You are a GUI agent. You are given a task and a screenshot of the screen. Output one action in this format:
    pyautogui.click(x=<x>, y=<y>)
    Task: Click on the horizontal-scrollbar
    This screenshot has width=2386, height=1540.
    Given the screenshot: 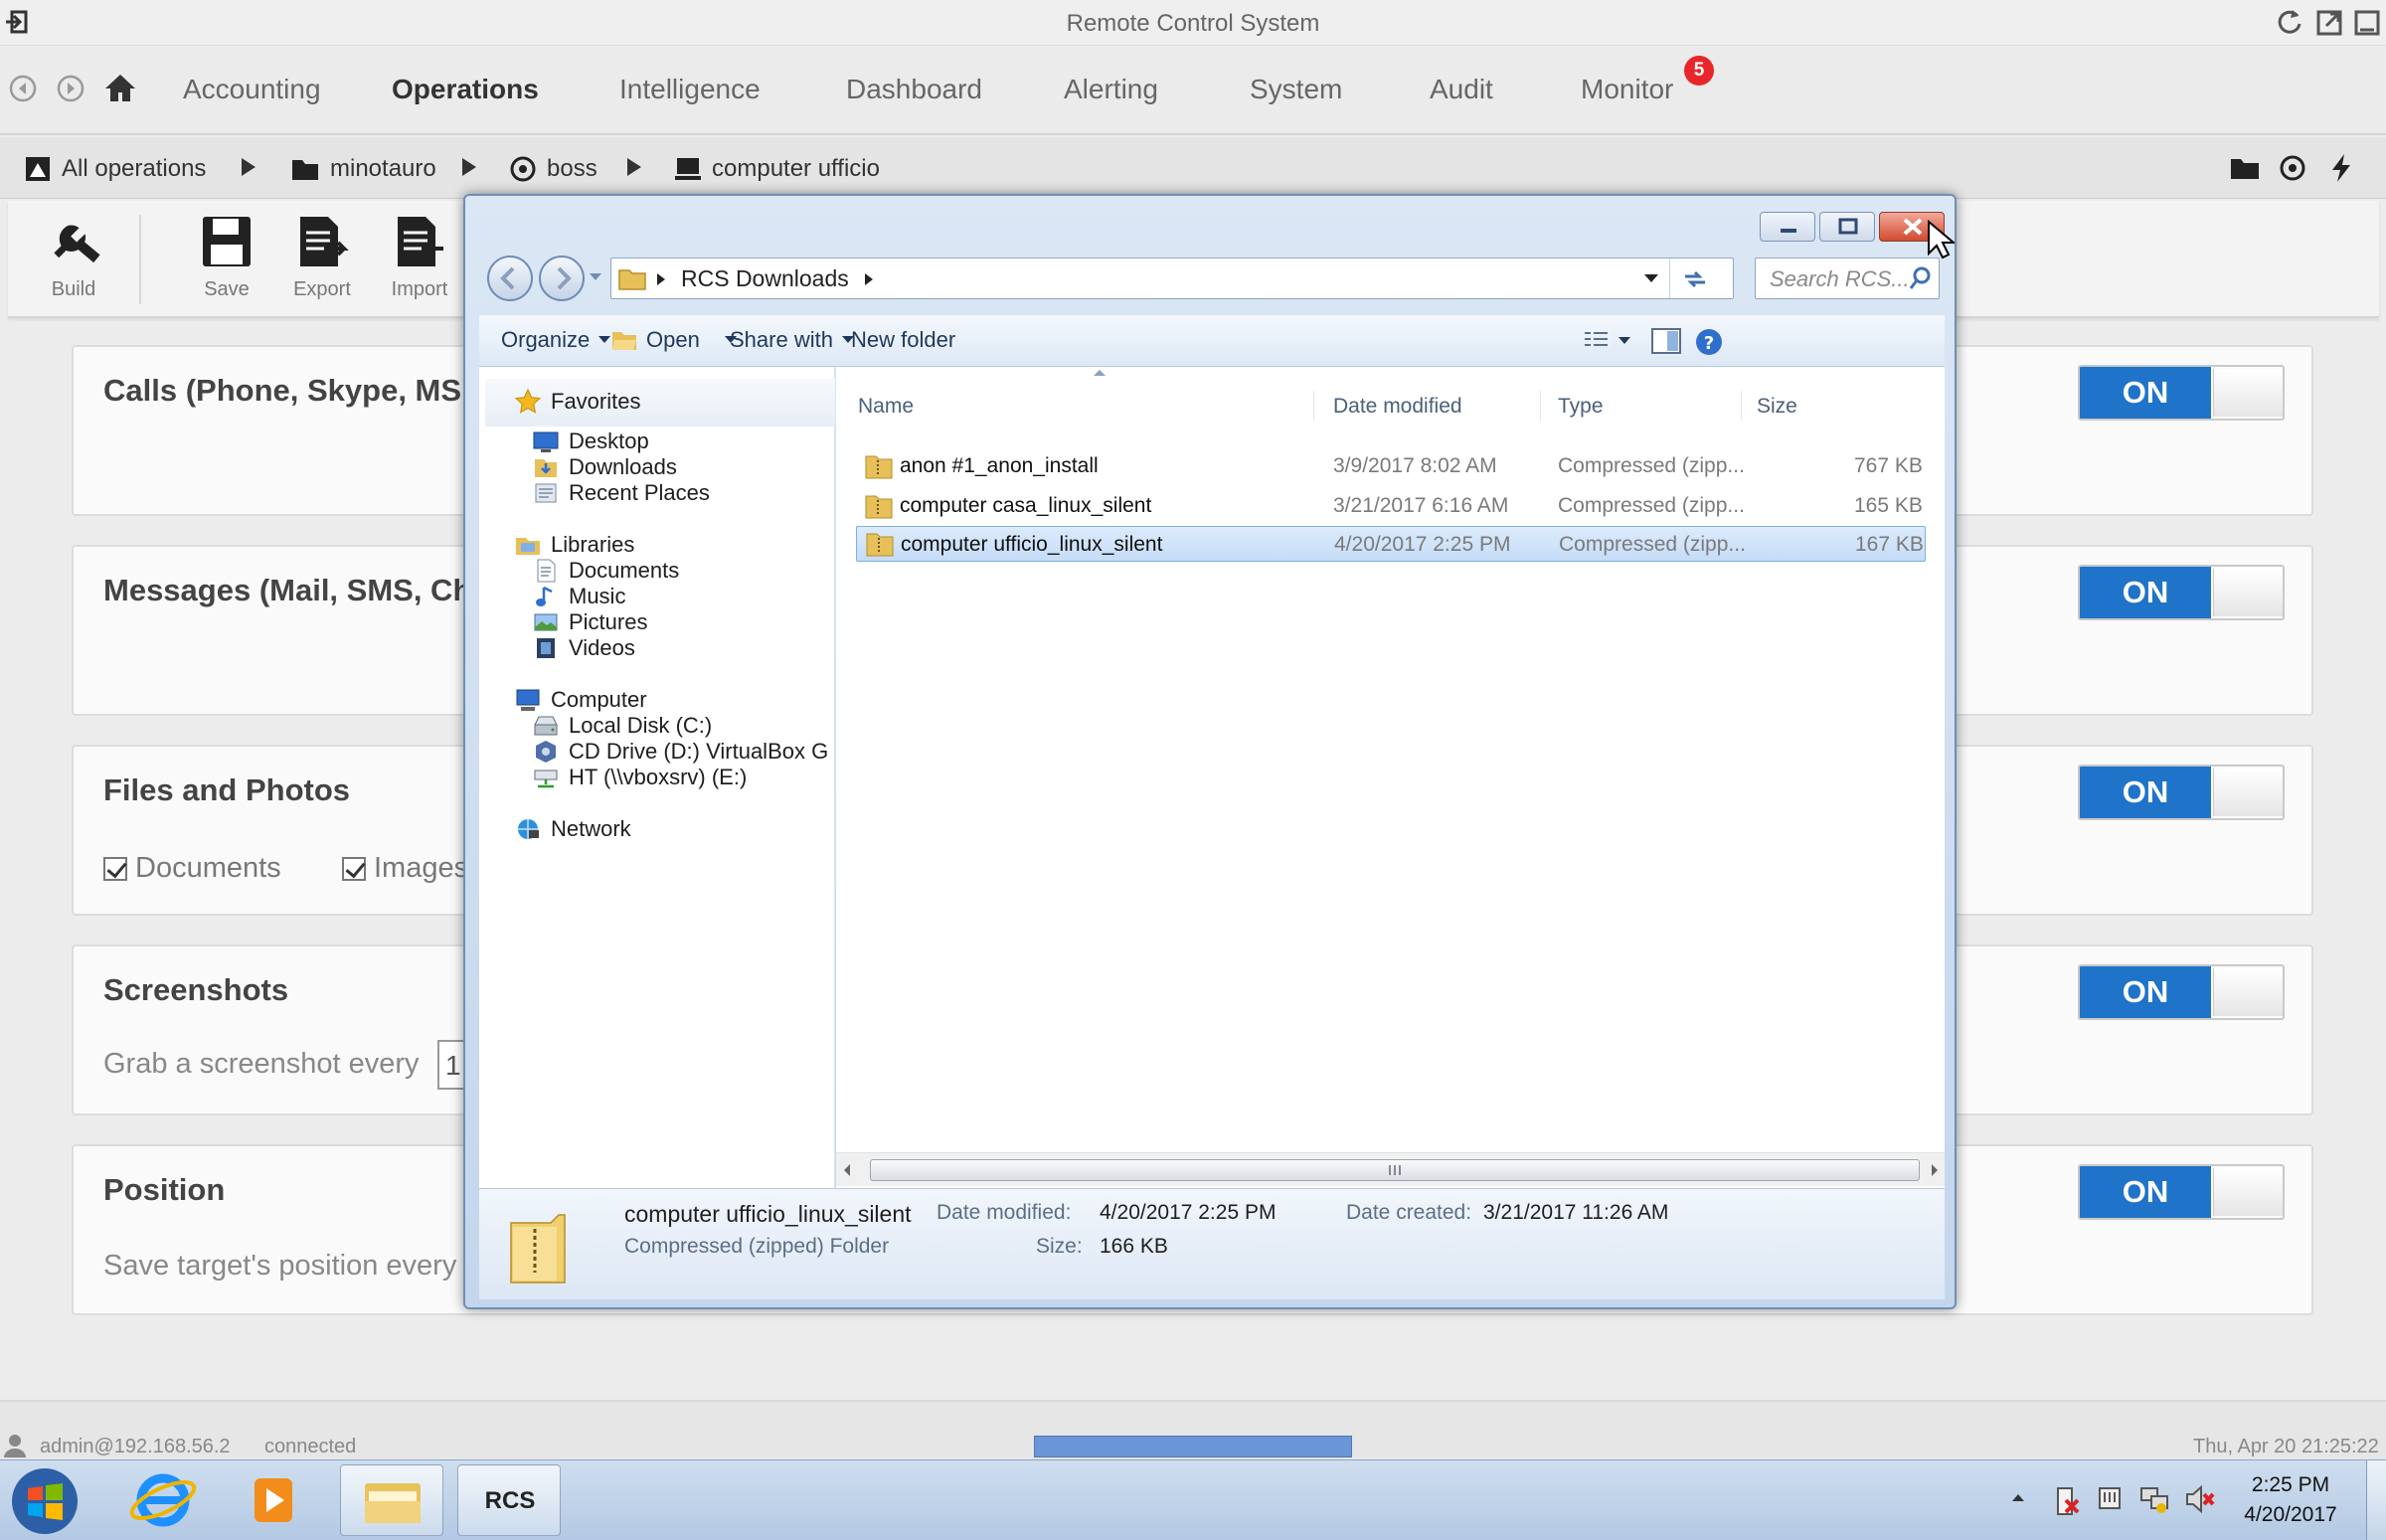 What is the action you would take?
    pyautogui.click(x=1390, y=1169)
    